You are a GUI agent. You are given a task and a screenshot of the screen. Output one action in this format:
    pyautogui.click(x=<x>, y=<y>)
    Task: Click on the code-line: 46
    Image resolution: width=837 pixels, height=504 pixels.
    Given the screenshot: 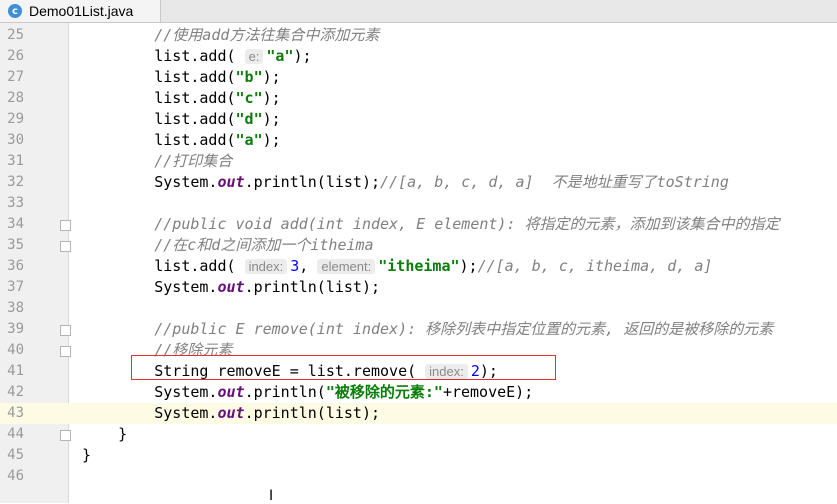 What is the action you would take?
    pyautogui.click(x=418, y=476)
    